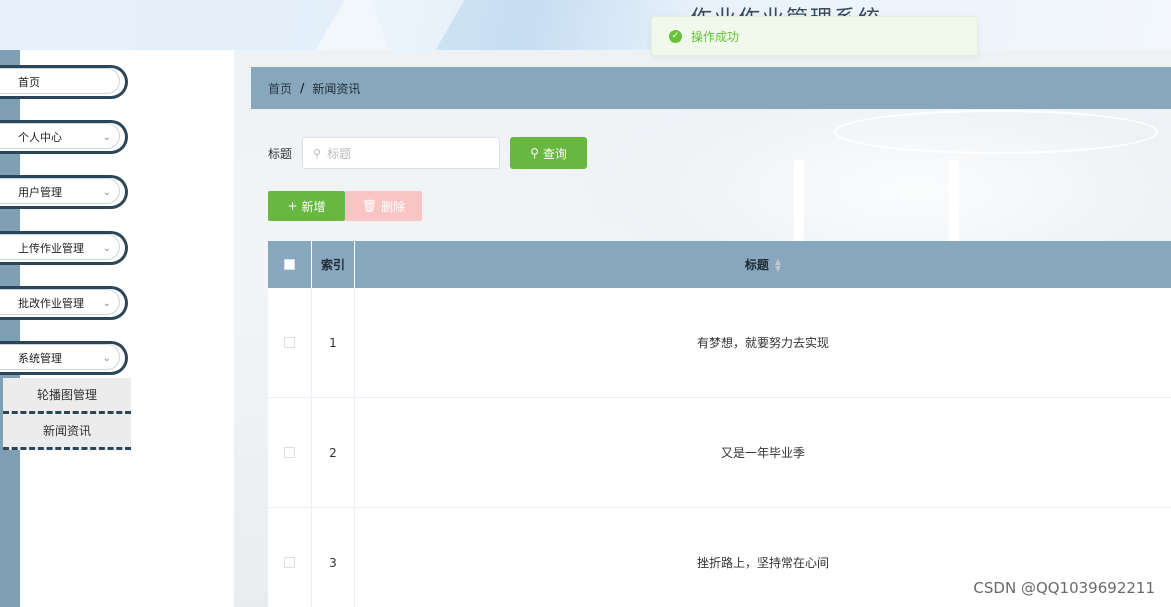 The height and width of the screenshot is (607, 1171). Describe the element at coordinates (762, 453) in the screenshot. I see `row-title: 又是一年毕业季` at that location.